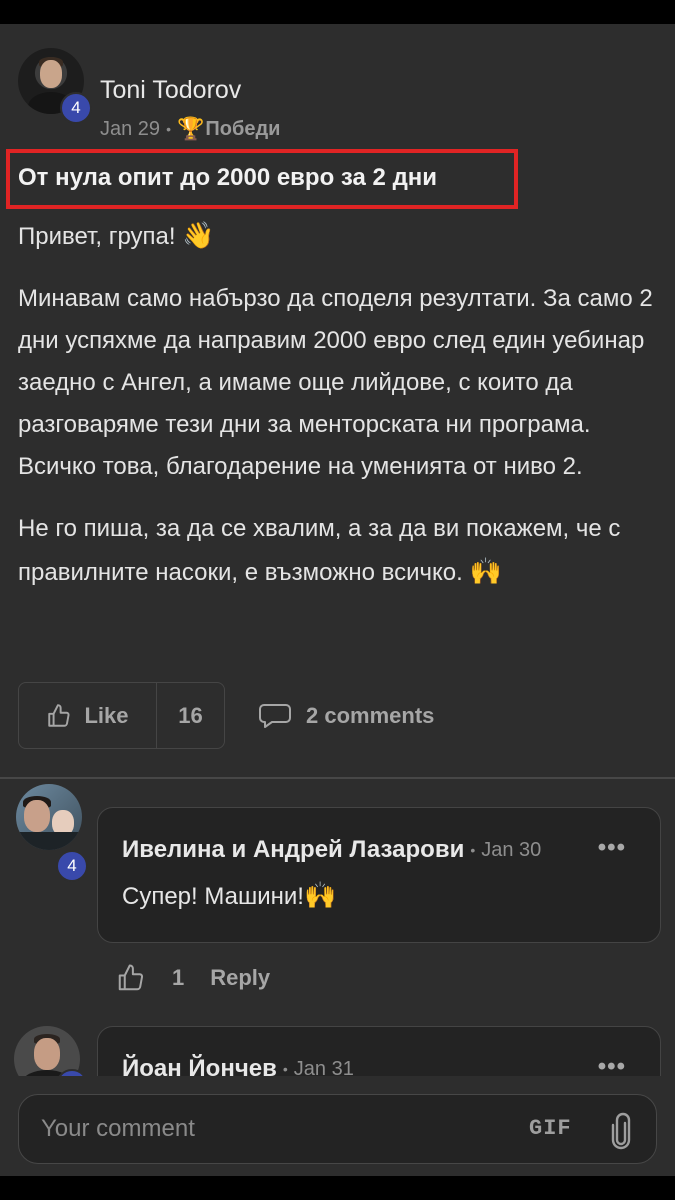  What do you see at coordinates (229, 895) in the screenshot?
I see `comment-text: Супер! Машини!🙌` at bounding box center [229, 895].